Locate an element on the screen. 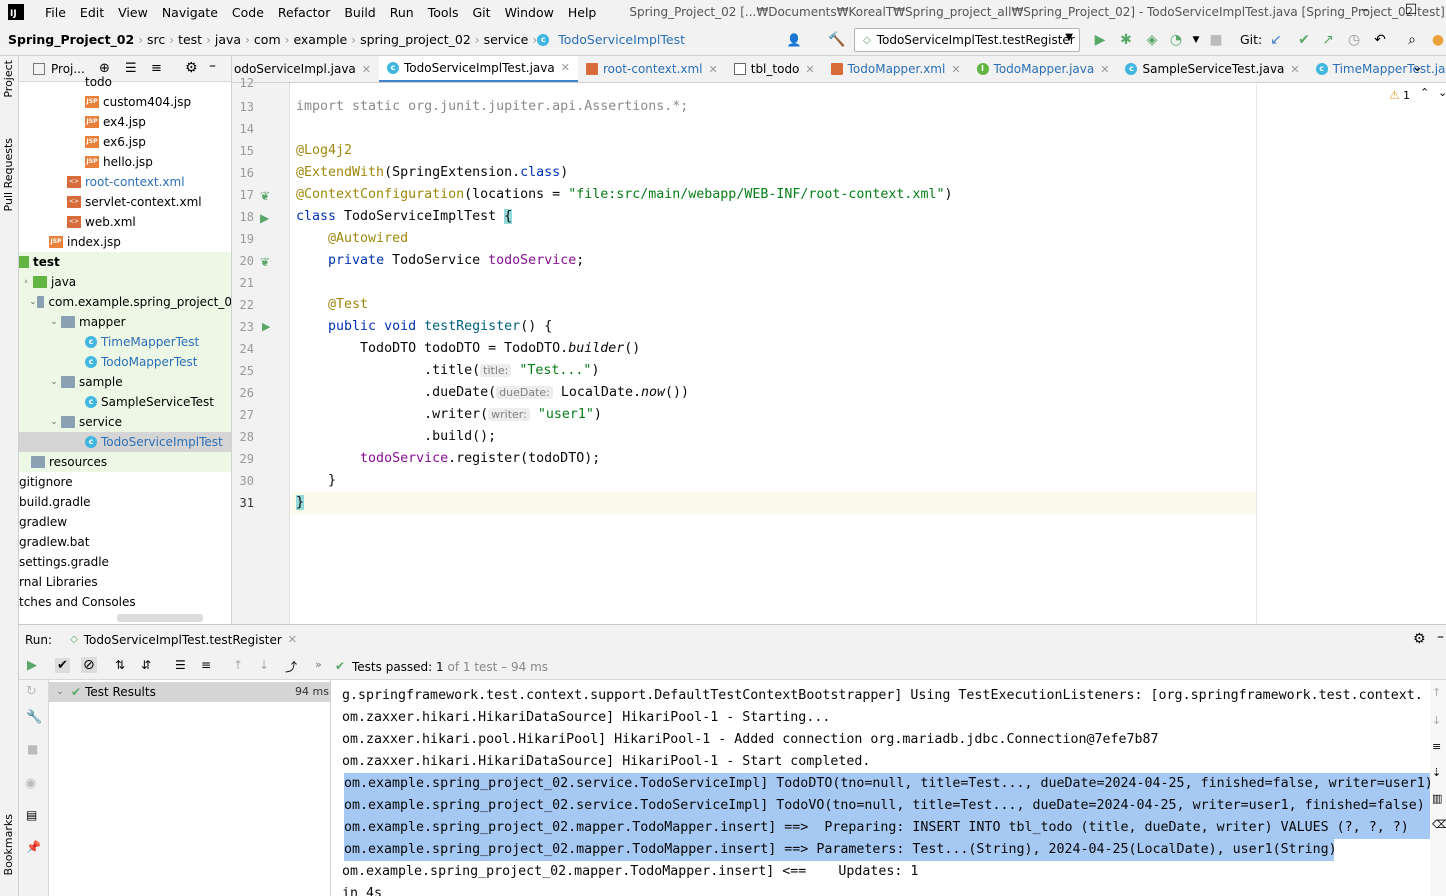 The height and width of the screenshot is (896, 1446). run-test-class-icon: ▶ is located at coordinates (264, 218).